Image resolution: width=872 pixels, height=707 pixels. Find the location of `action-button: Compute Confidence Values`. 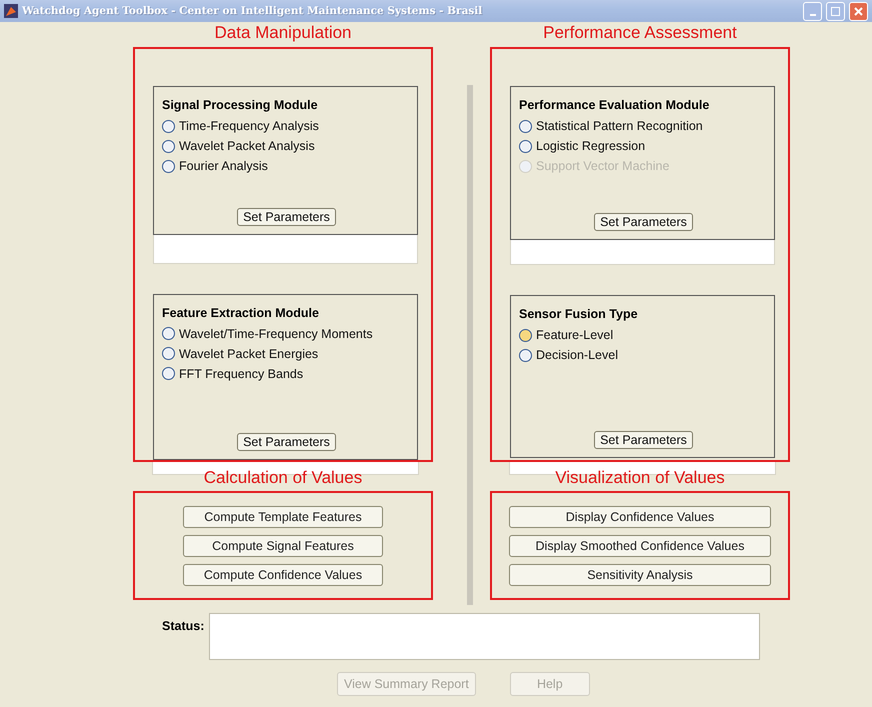

action-button: Compute Confidence Values is located at coordinates (283, 575).